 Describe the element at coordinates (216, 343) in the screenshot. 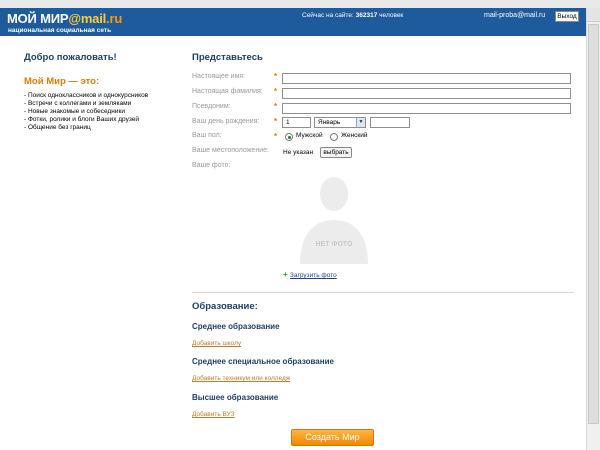

I see `add-school-link: Добавить школу` at that location.